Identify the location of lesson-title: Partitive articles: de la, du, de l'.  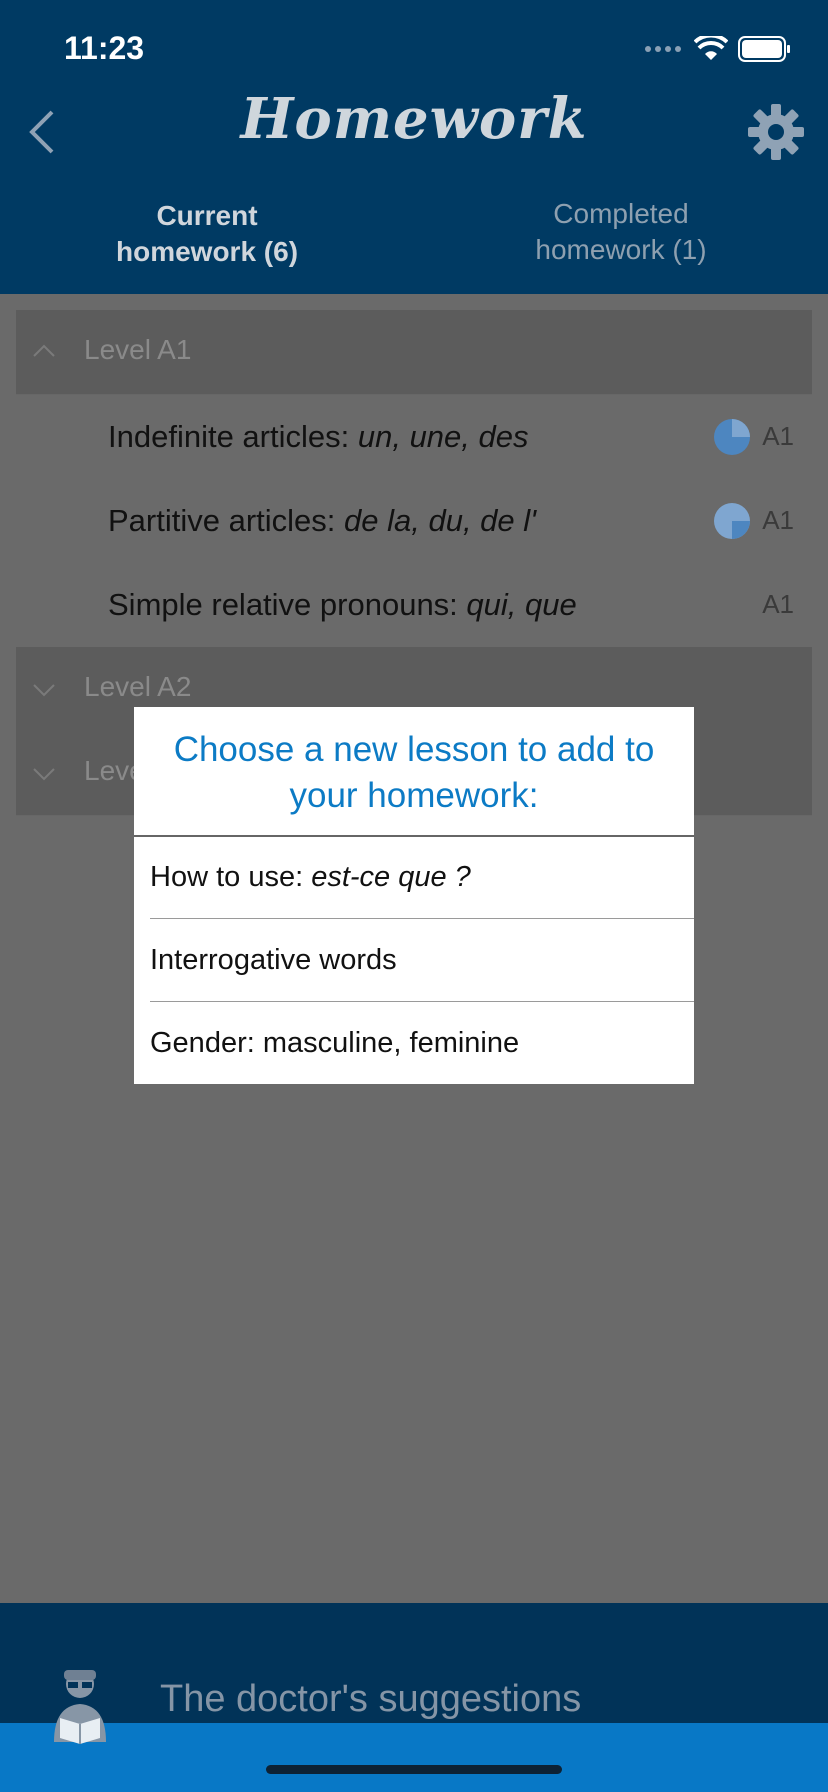
(322, 520).